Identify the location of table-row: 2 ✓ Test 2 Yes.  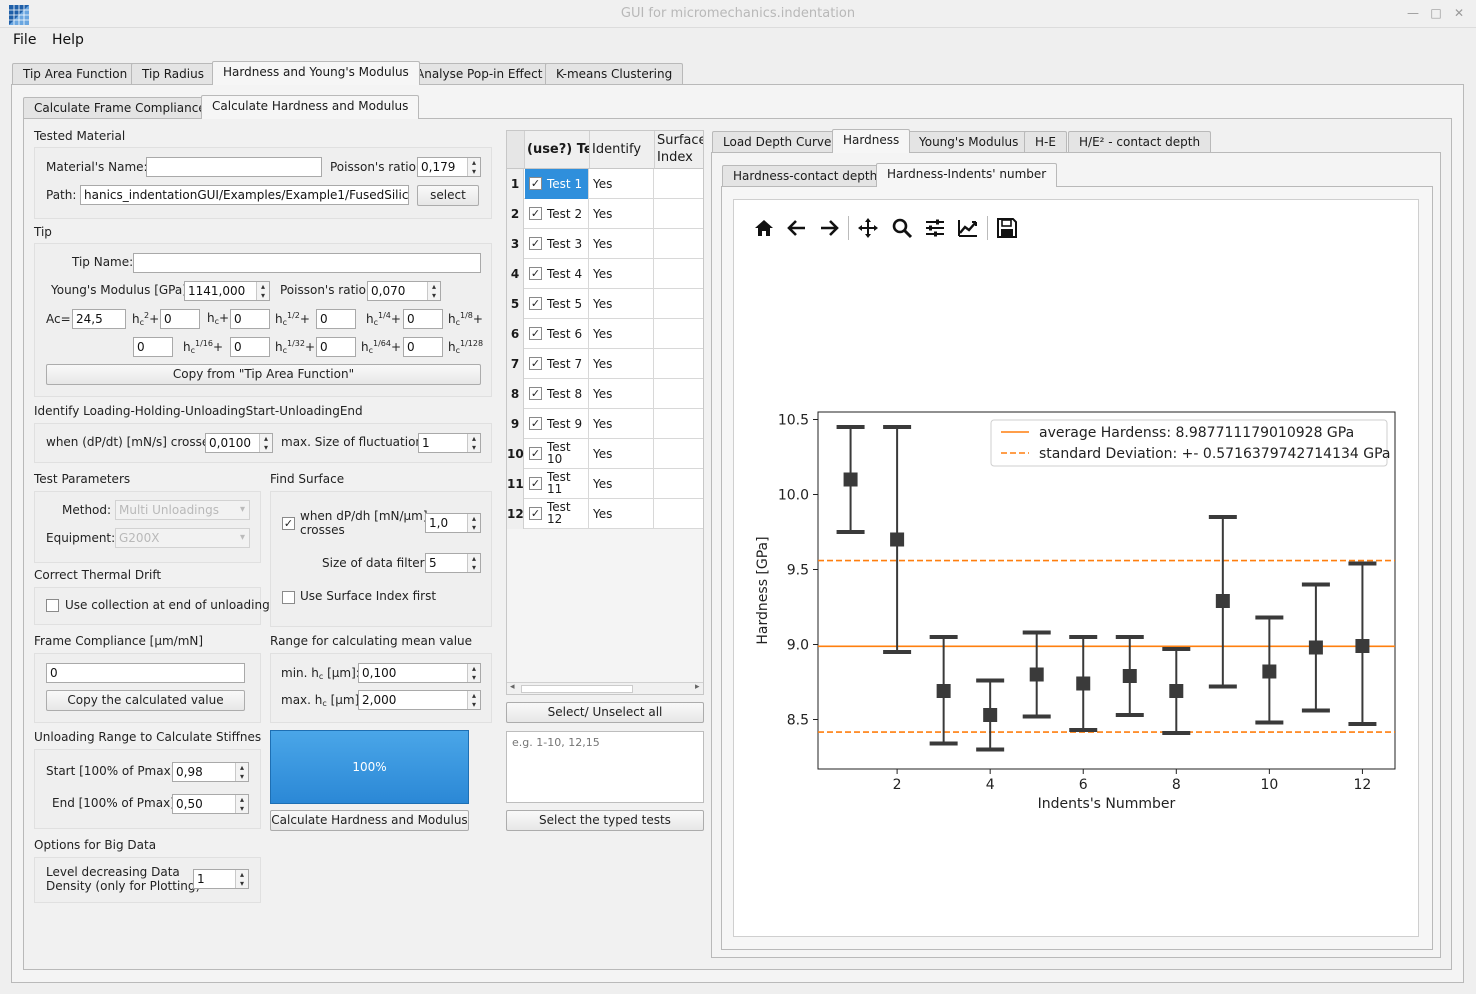
(605, 214).